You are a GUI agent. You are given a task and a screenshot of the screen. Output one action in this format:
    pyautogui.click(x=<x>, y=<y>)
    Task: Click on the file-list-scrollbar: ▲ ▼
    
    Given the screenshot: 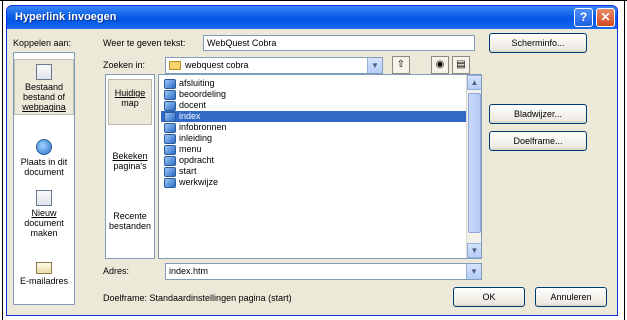 What is the action you would take?
    pyautogui.click(x=473, y=166)
    